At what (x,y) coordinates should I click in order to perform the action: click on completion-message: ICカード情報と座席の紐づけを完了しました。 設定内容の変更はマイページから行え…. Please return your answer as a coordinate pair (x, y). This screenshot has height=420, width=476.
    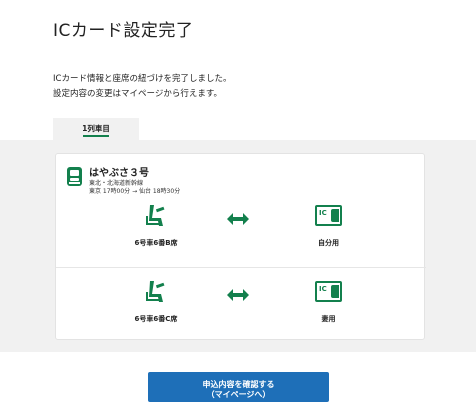
    Looking at the image, I should click on (142, 87).